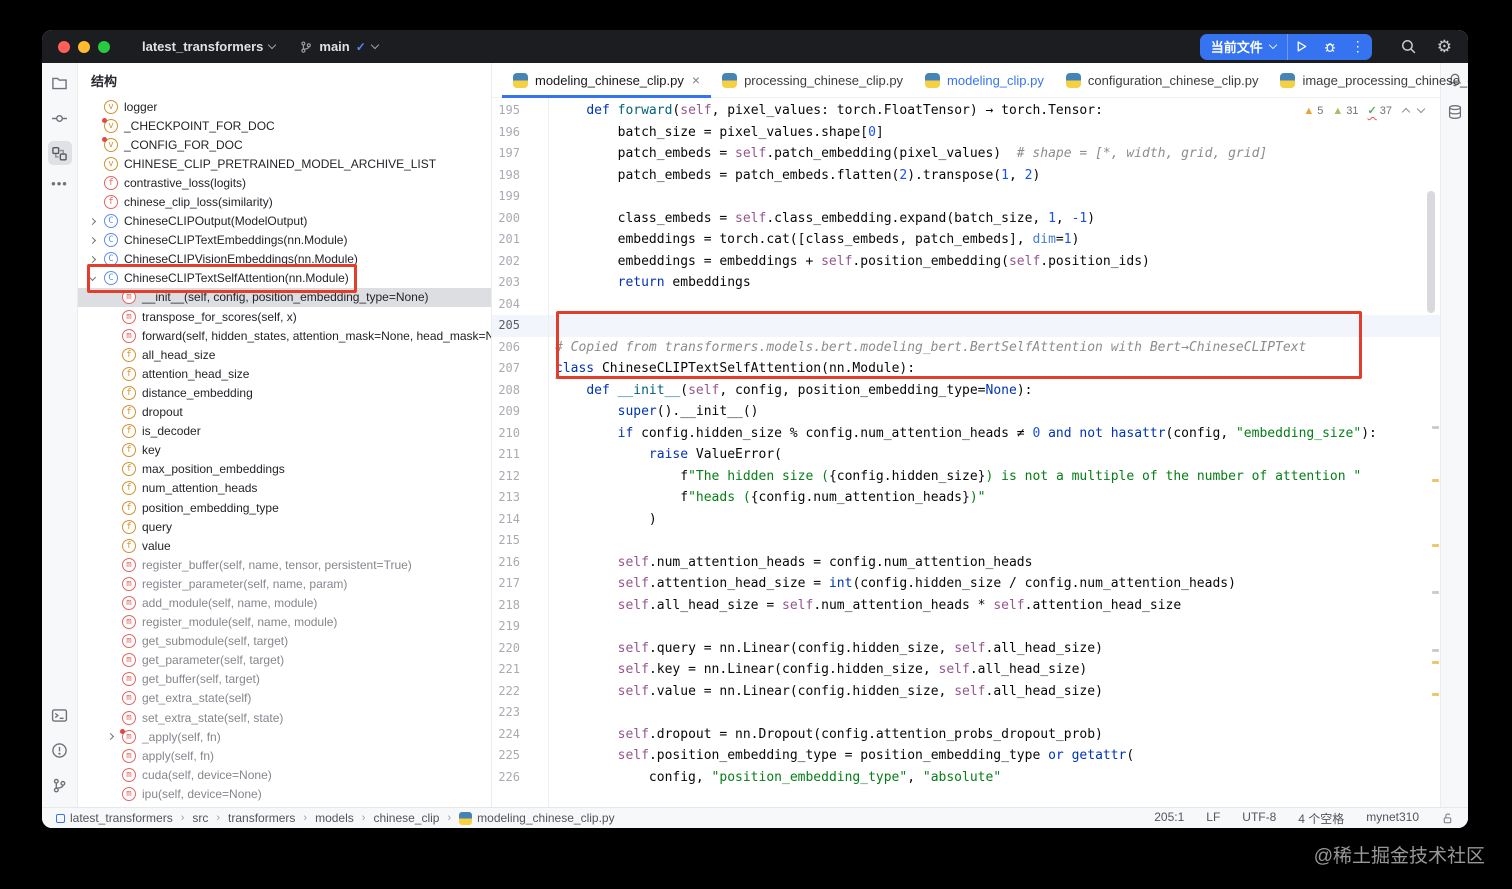  Describe the element at coordinates (60, 750) in the screenshot. I see `problems-tool-button` at that location.